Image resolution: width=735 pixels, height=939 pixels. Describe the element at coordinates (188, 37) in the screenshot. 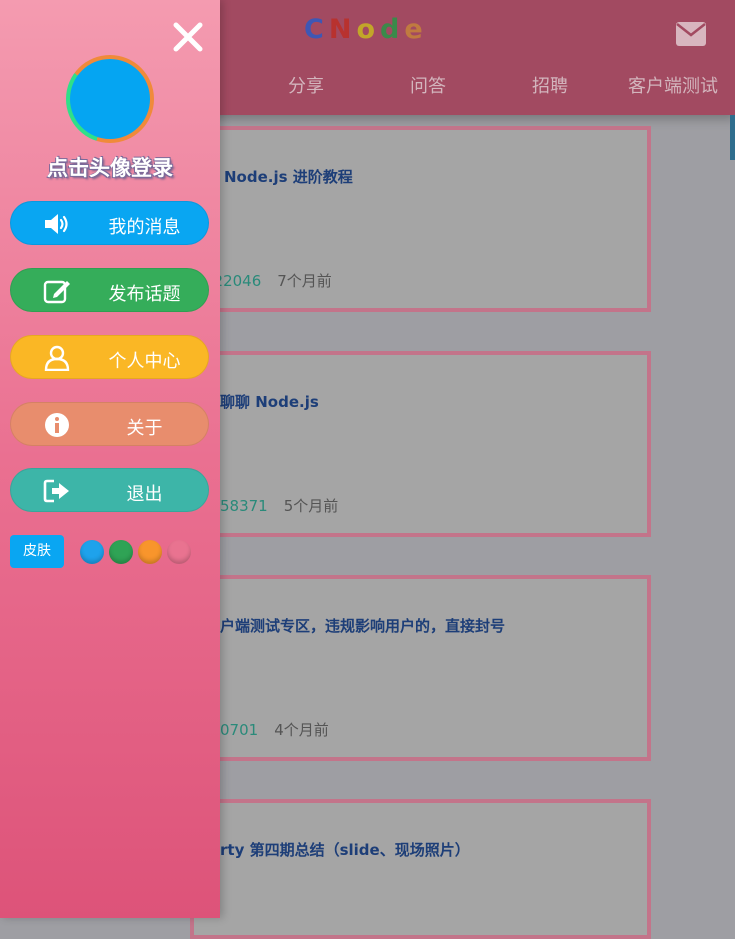

I see `close-icon` at that location.